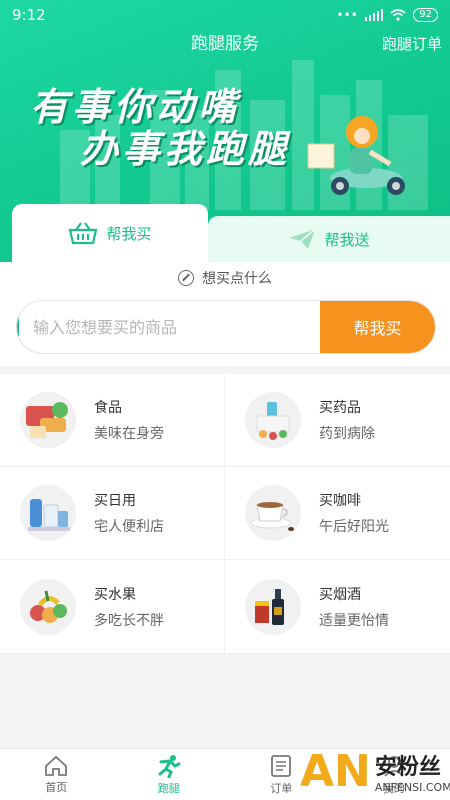 Image resolution: width=450 pixels, height=800 pixels. Describe the element at coordinates (48, 513) in the screenshot. I see `daily-goods-icon` at that location.